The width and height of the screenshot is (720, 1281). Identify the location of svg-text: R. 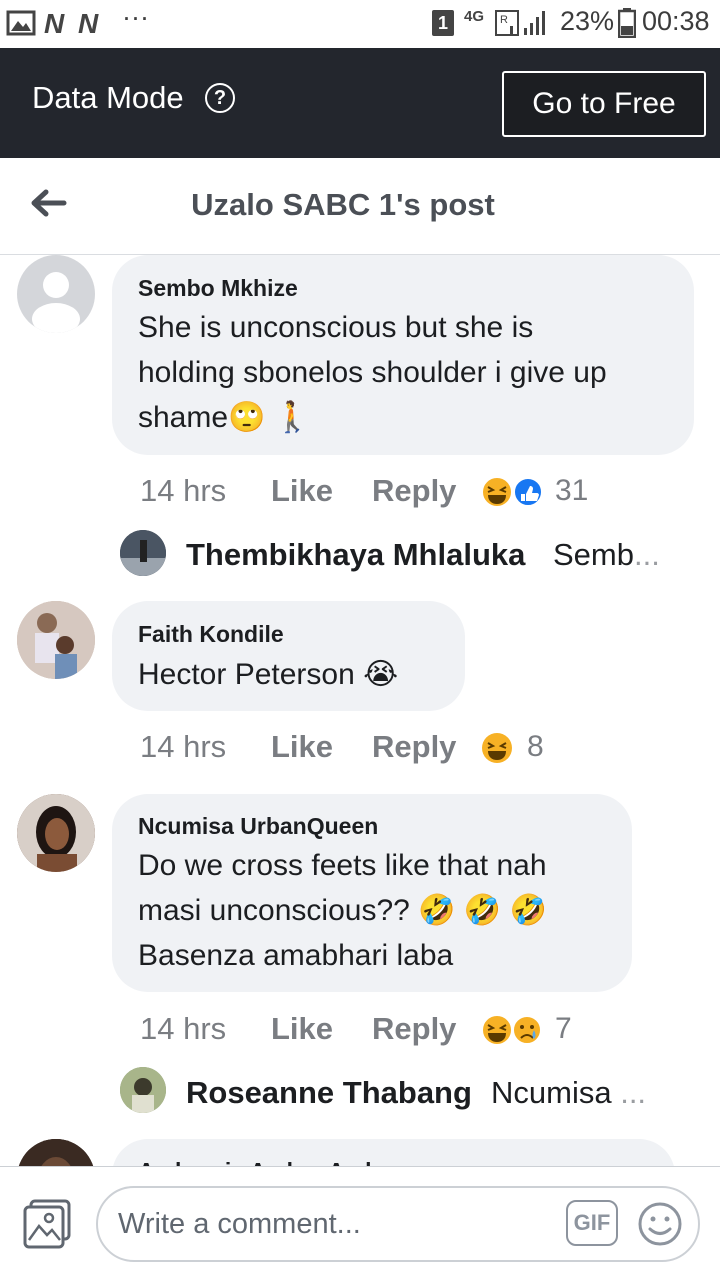
(504, 20).